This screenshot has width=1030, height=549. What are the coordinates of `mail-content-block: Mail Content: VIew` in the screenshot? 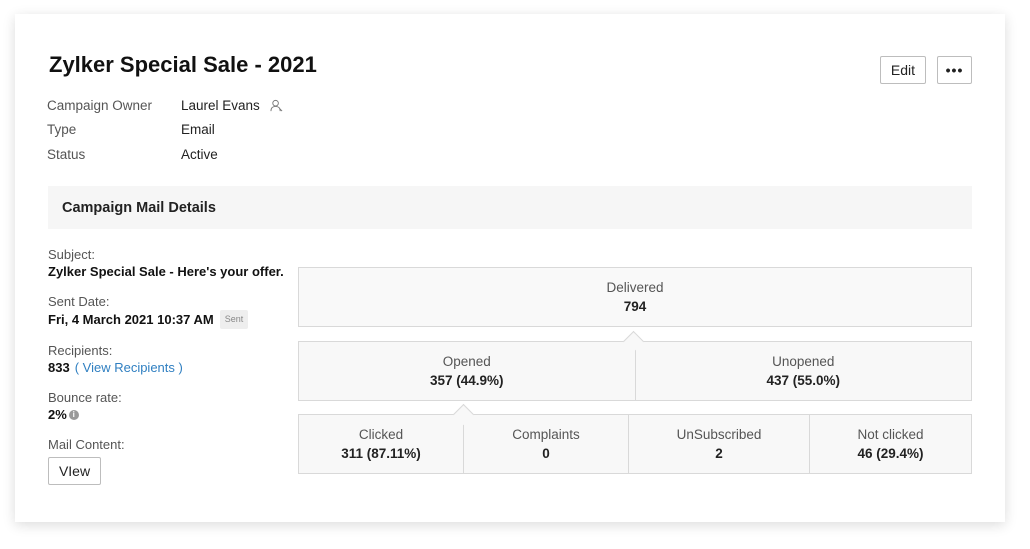 It's located at (168, 460).